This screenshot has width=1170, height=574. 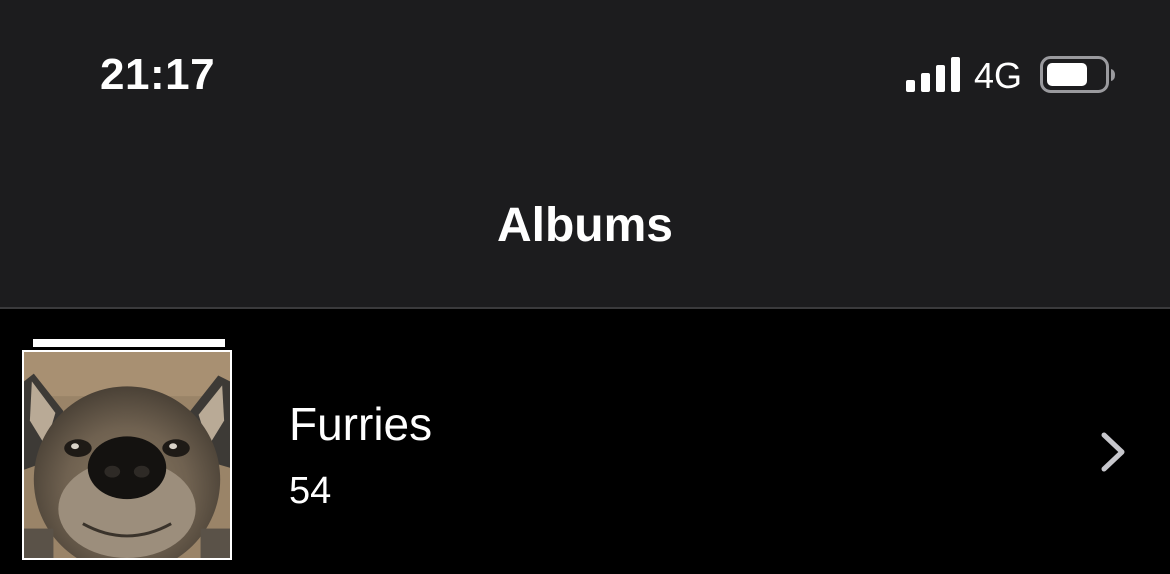 I want to click on page-title: Albums, so click(x=584, y=225).